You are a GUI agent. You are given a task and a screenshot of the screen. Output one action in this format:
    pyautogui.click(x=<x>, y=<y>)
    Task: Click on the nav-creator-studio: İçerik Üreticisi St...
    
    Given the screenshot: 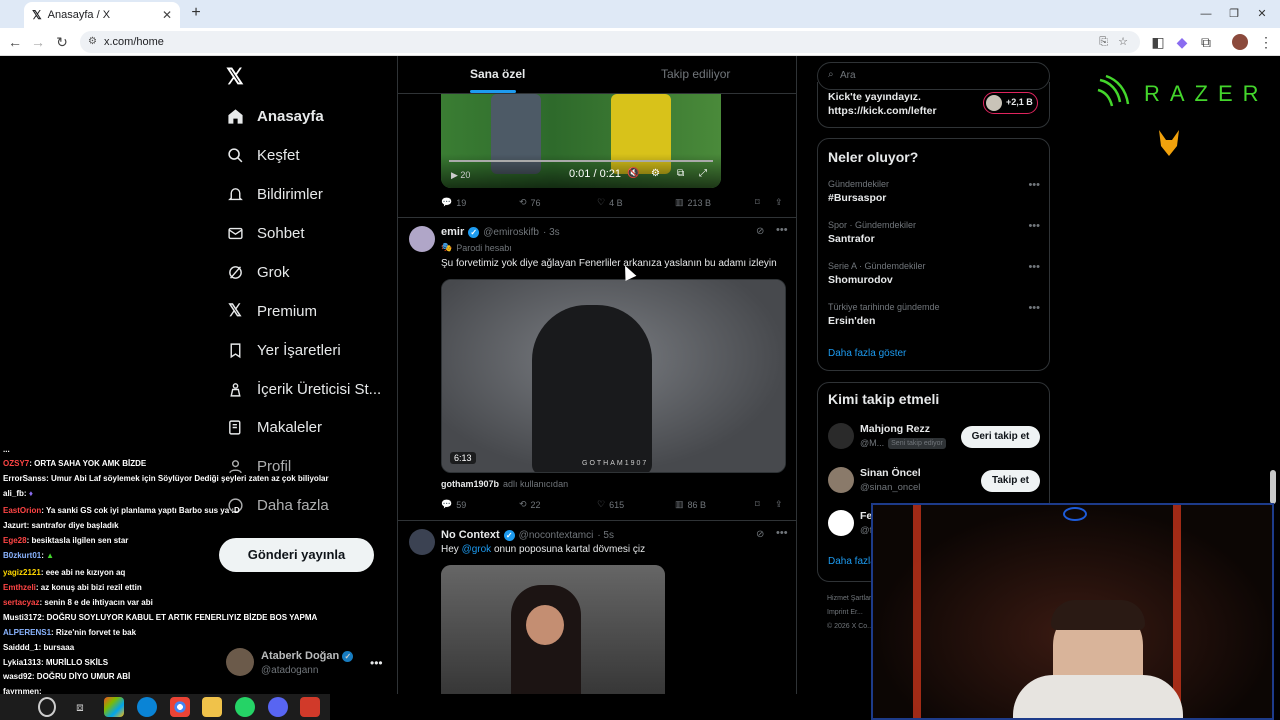 What is the action you would take?
    pyautogui.click(x=303, y=389)
    